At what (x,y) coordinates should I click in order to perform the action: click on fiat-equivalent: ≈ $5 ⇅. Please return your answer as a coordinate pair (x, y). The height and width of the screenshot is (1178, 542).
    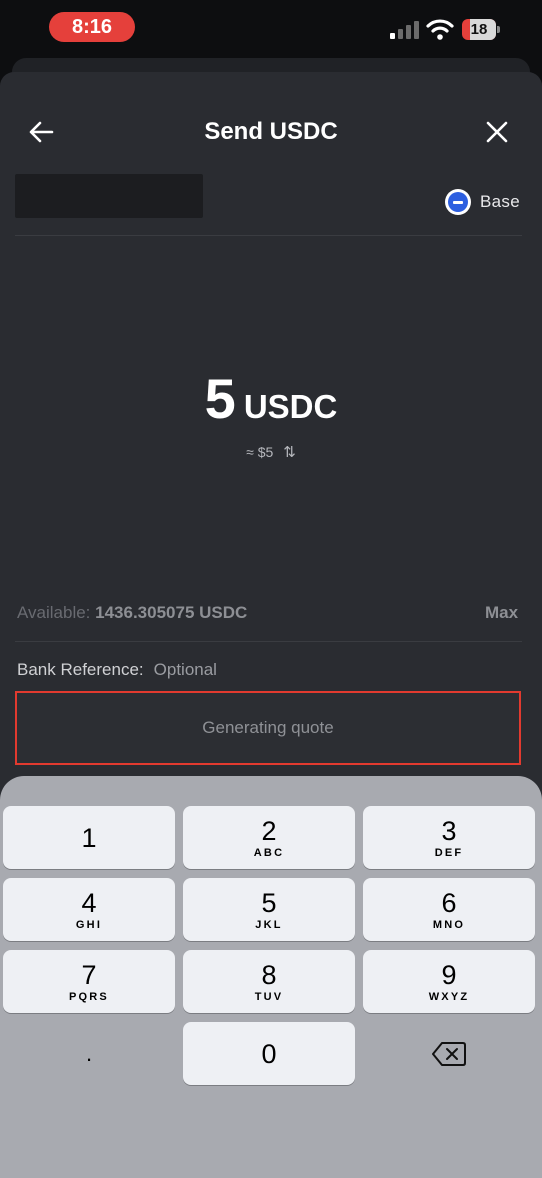
    Looking at the image, I should click on (271, 452).